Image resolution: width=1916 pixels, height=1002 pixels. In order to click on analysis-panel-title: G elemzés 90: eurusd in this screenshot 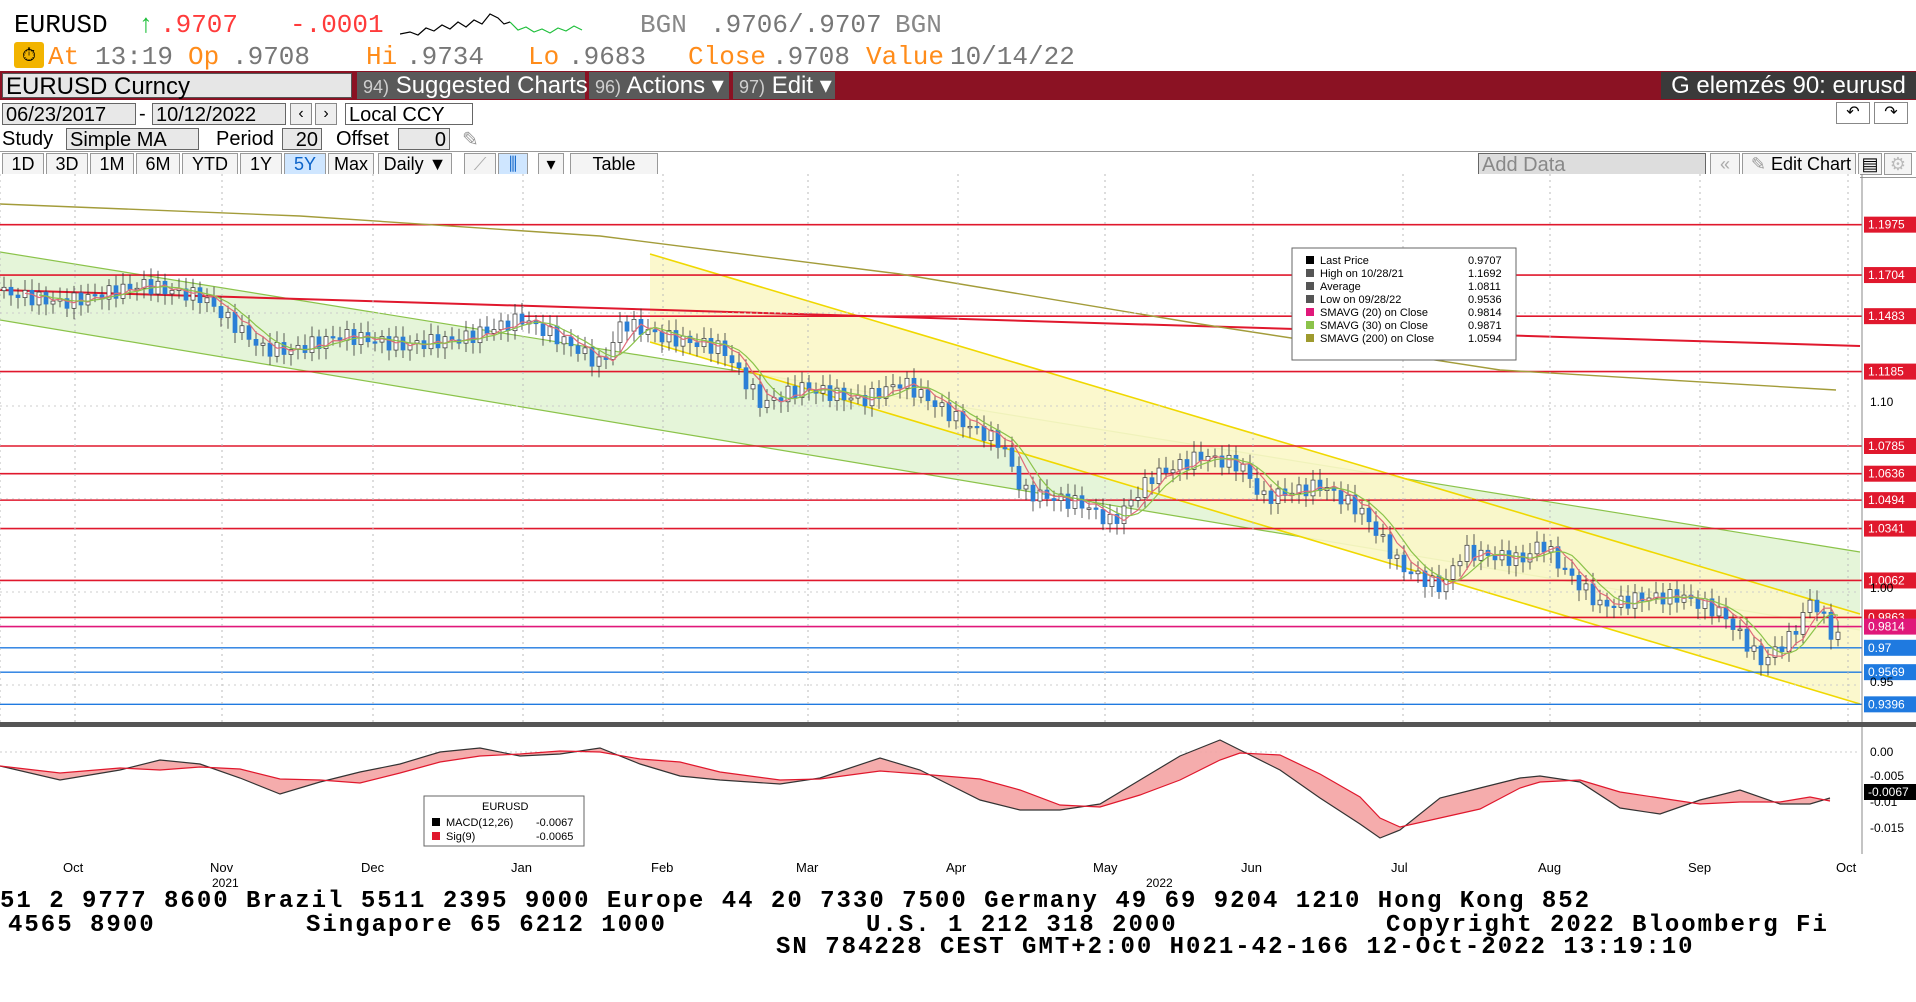, I will do `click(1788, 85)`.